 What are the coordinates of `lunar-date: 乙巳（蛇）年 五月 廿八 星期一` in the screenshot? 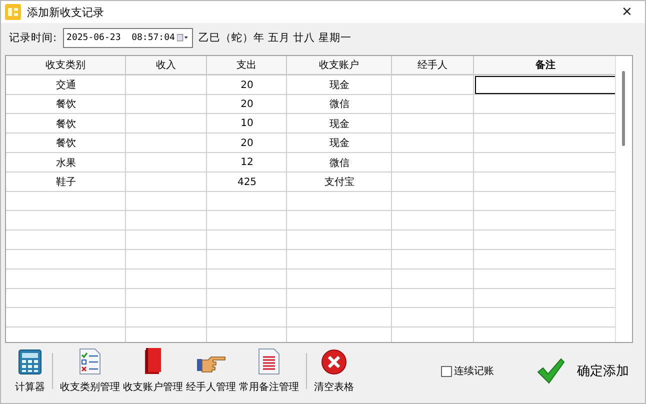 It's located at (275, 38).